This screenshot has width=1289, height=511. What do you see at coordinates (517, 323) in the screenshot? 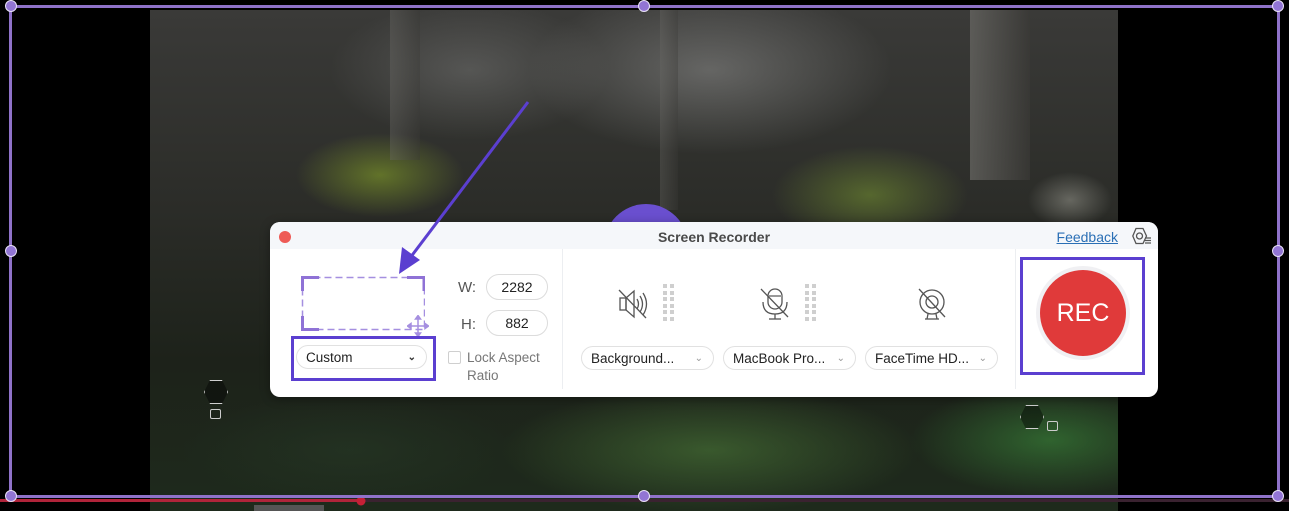
I see `height-input: 882` at bounding box center [517, 323].